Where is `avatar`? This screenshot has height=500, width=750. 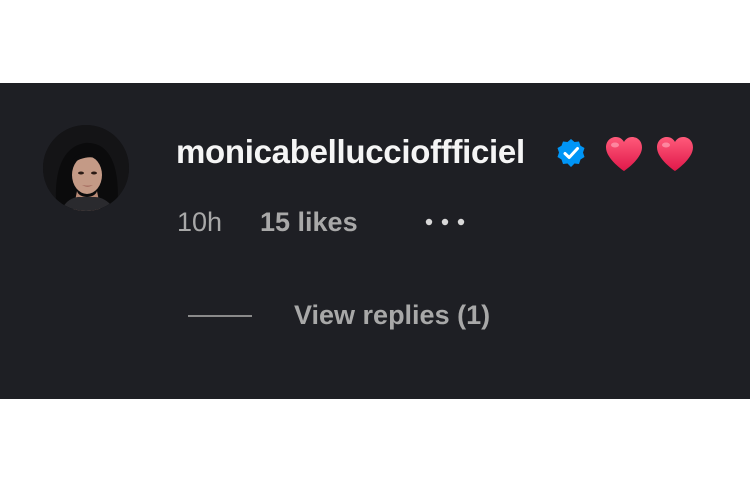
avatar is located at coordinates (86, 168).